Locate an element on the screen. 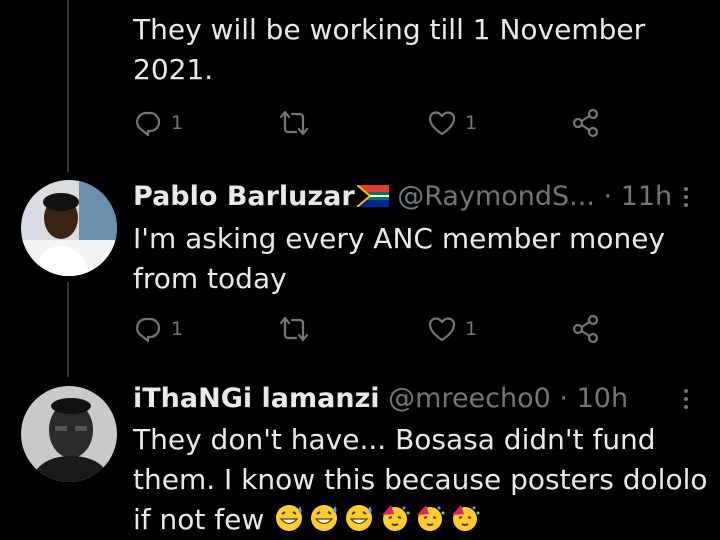 This screenshot has width=720, height=540. south-africa-flag-icon is located at coordinates (372, 196).